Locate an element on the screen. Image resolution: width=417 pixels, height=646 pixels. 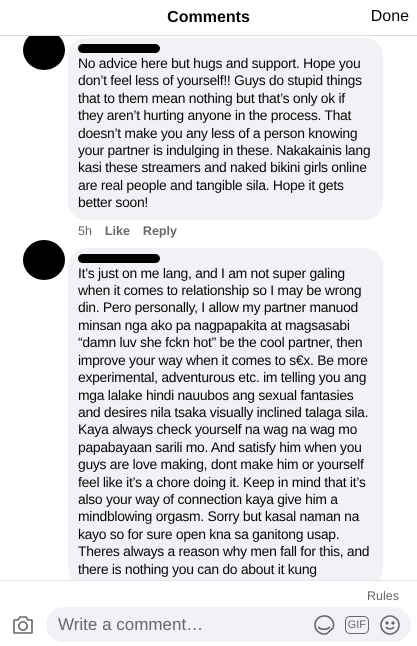
gif-button: GIF is located at coordinates (356, 625).